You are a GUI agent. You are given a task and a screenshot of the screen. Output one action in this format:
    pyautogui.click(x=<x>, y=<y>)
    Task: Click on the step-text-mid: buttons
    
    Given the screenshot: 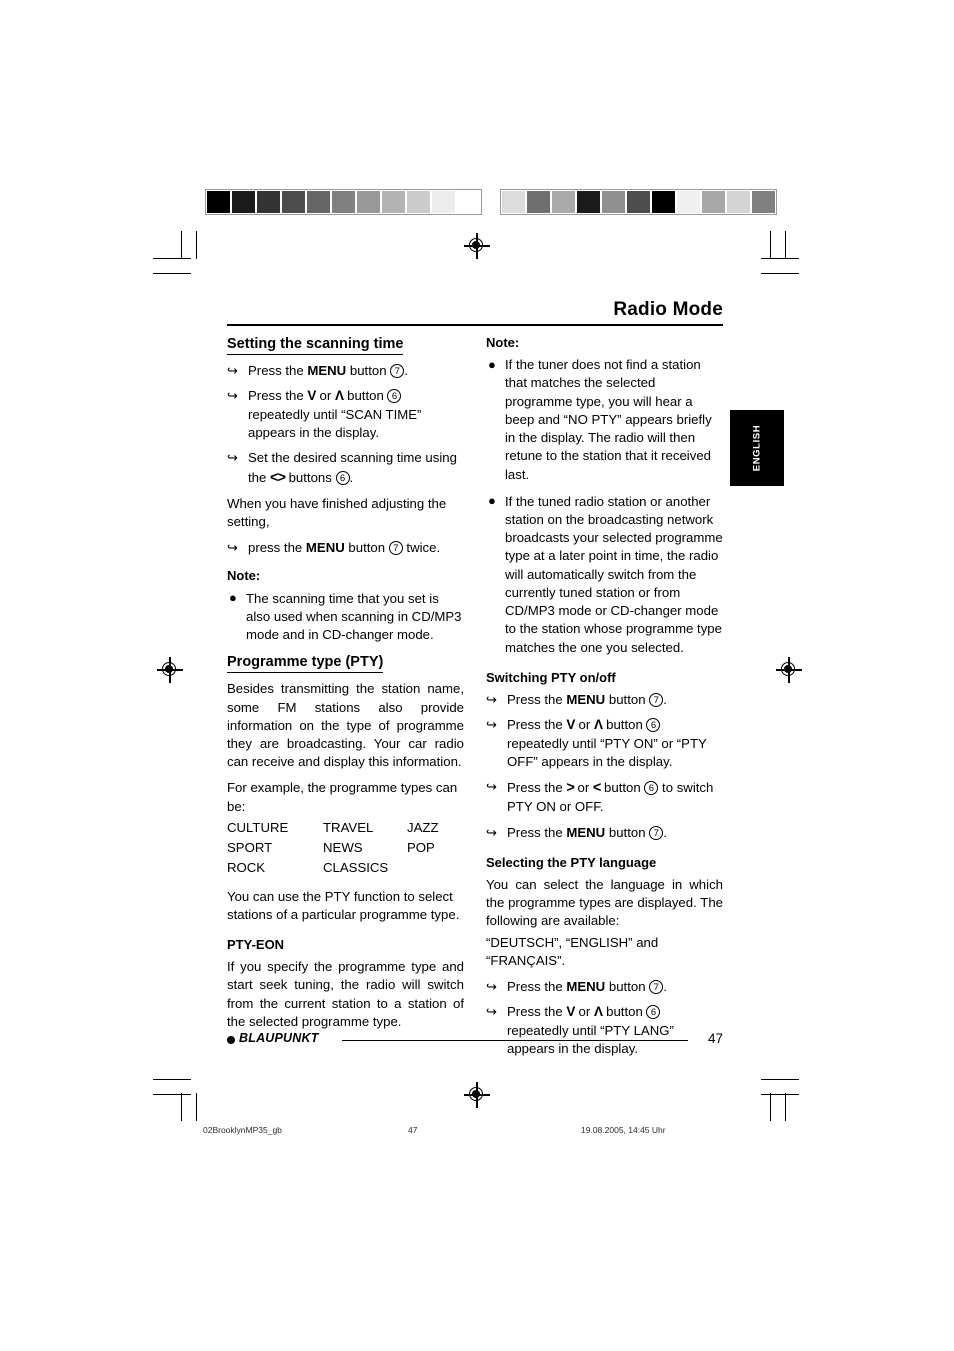 What is the action you would take?
    pyautogui.click(x=310, y=477)
    